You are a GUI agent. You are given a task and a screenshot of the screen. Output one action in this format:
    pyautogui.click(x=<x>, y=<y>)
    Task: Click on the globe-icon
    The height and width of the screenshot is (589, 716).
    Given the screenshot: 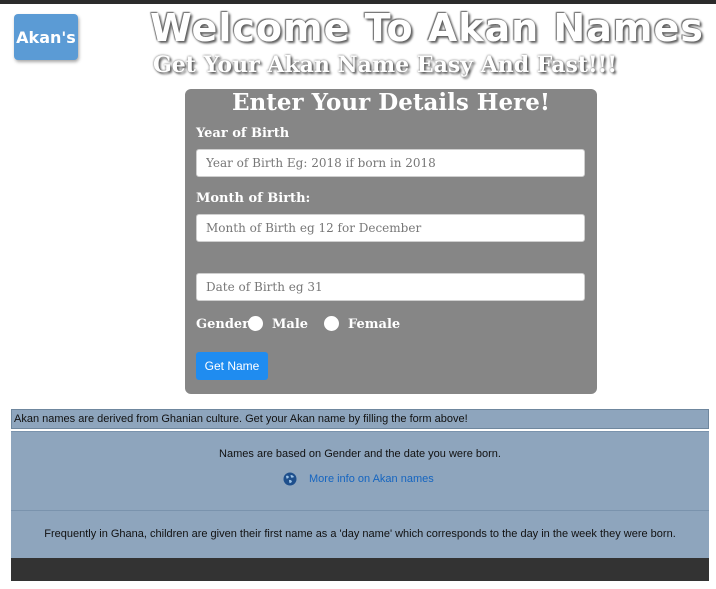 What is the action you would take?
    pyautogui.click(x=290, y=479)
    